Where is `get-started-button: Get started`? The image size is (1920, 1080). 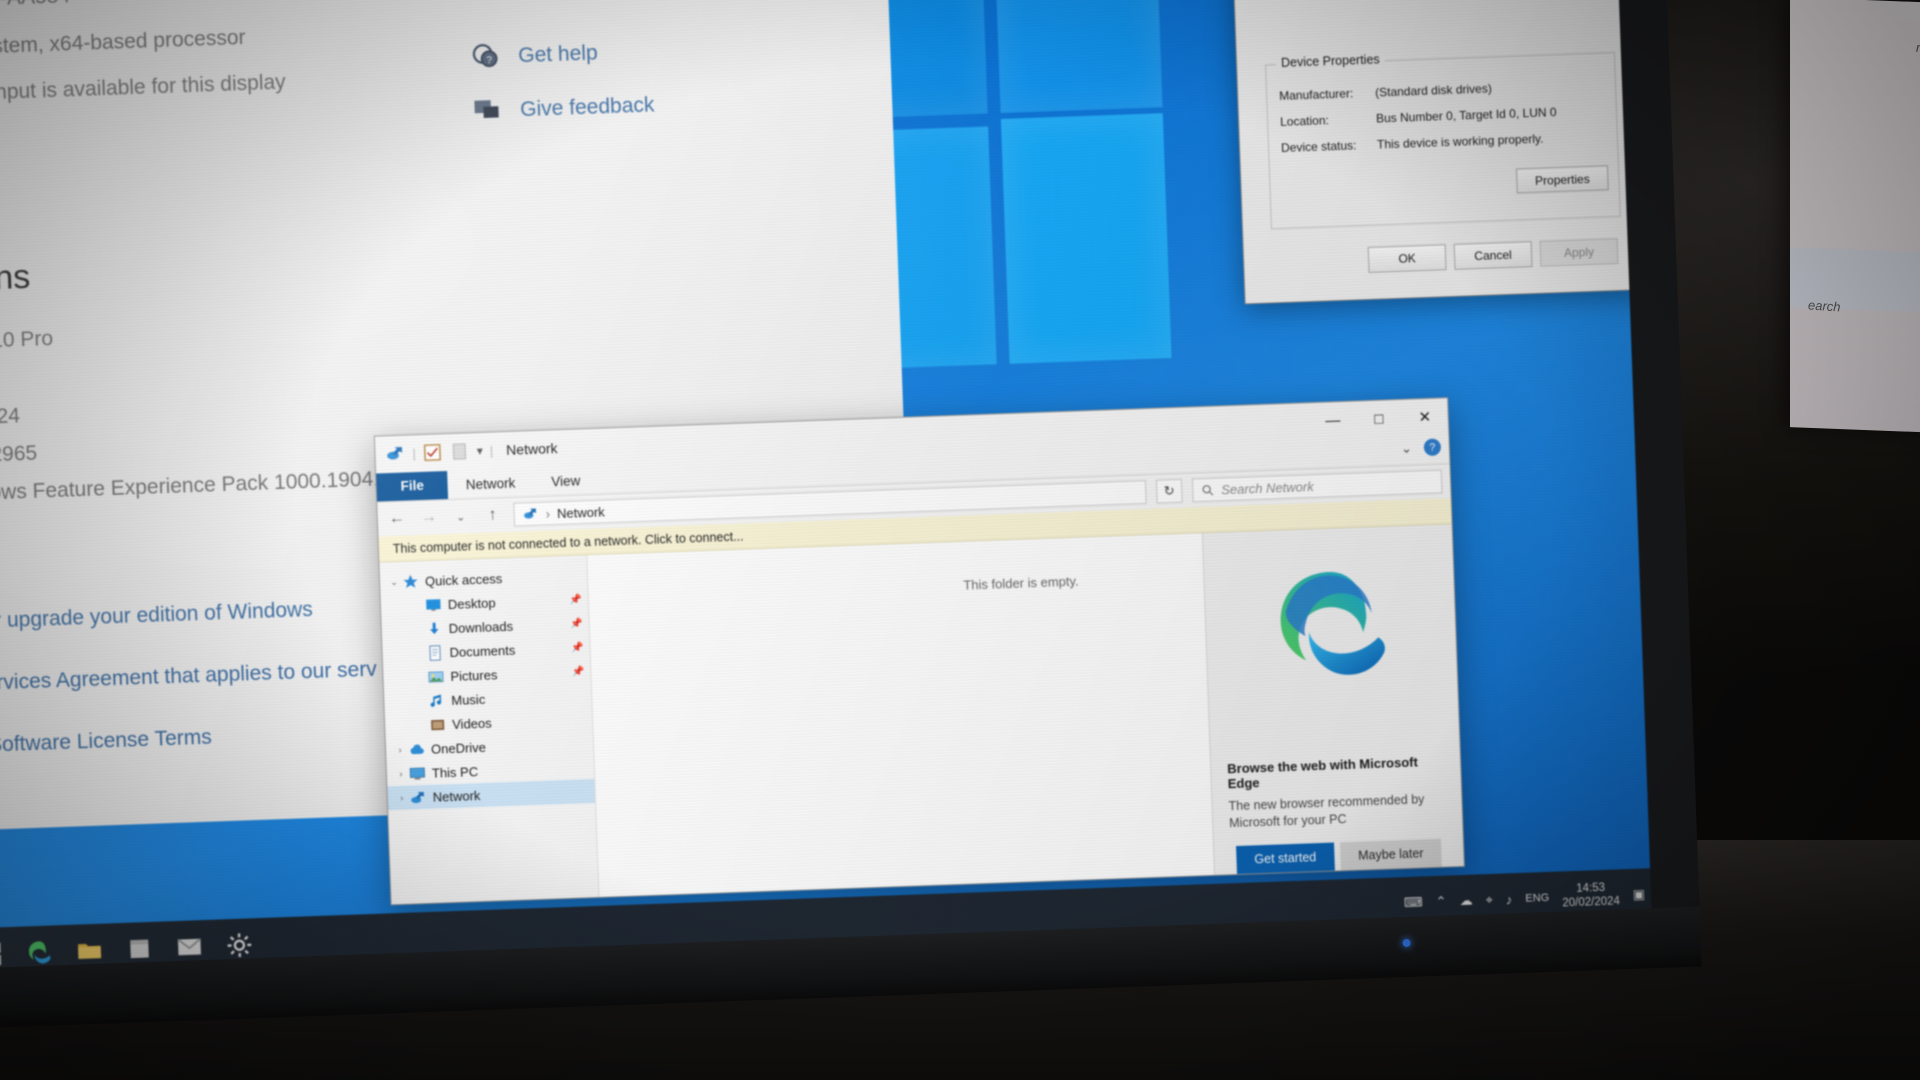 get-started-button: Get started is located at coordinates (1285, 858).